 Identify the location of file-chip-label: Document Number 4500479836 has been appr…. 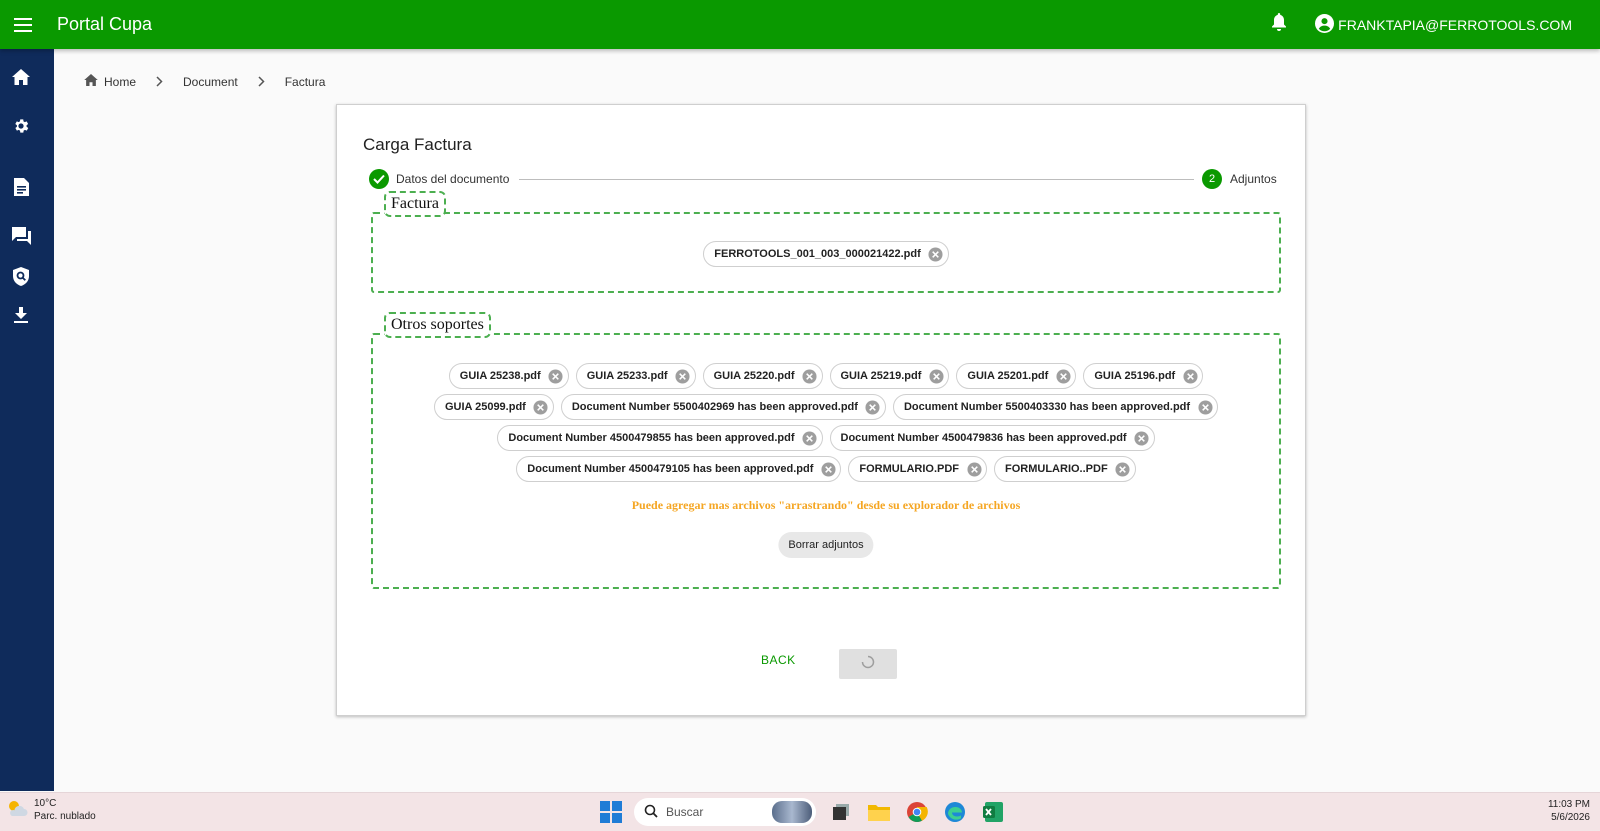
(983, 438).